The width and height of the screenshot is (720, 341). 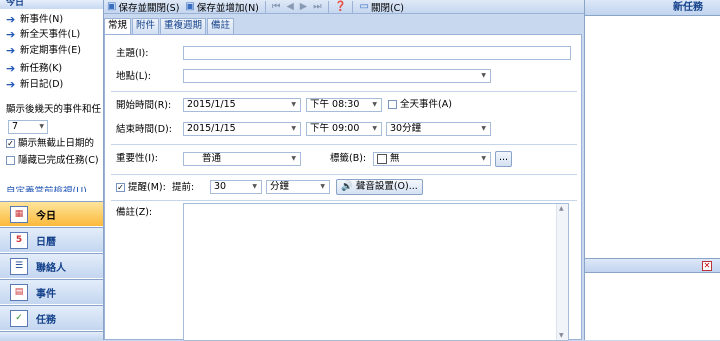 I want to click on reminder-amount-combo: 30 ▼, so click(x=236, y=187).